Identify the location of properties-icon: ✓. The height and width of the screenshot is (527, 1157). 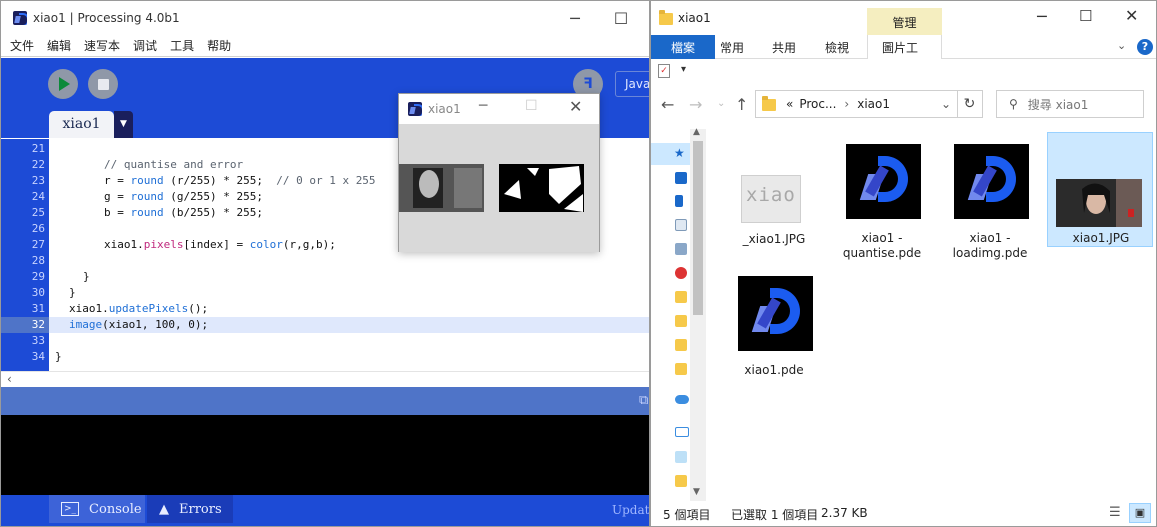
(664, 71).